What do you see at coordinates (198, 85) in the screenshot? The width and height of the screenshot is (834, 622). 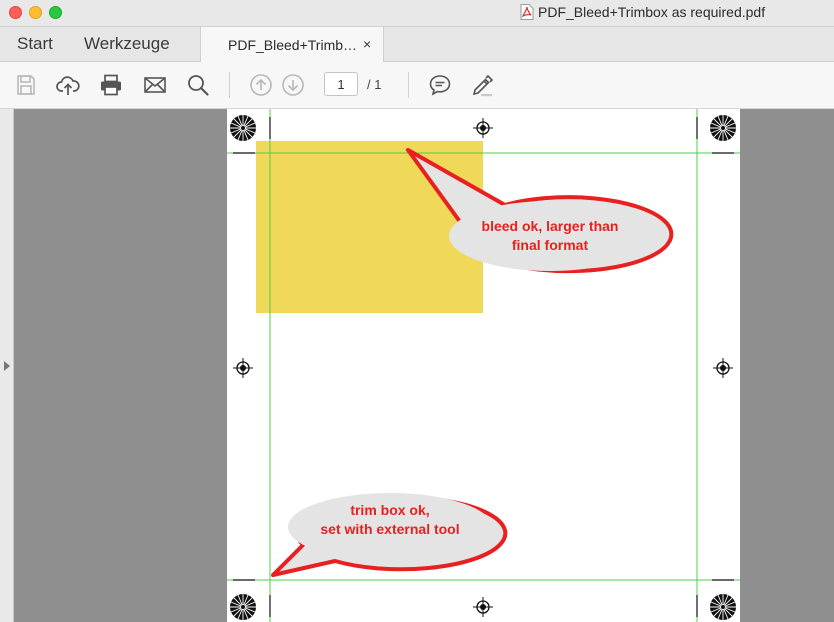 I see `search-icon` at bounding box center [198, 85].